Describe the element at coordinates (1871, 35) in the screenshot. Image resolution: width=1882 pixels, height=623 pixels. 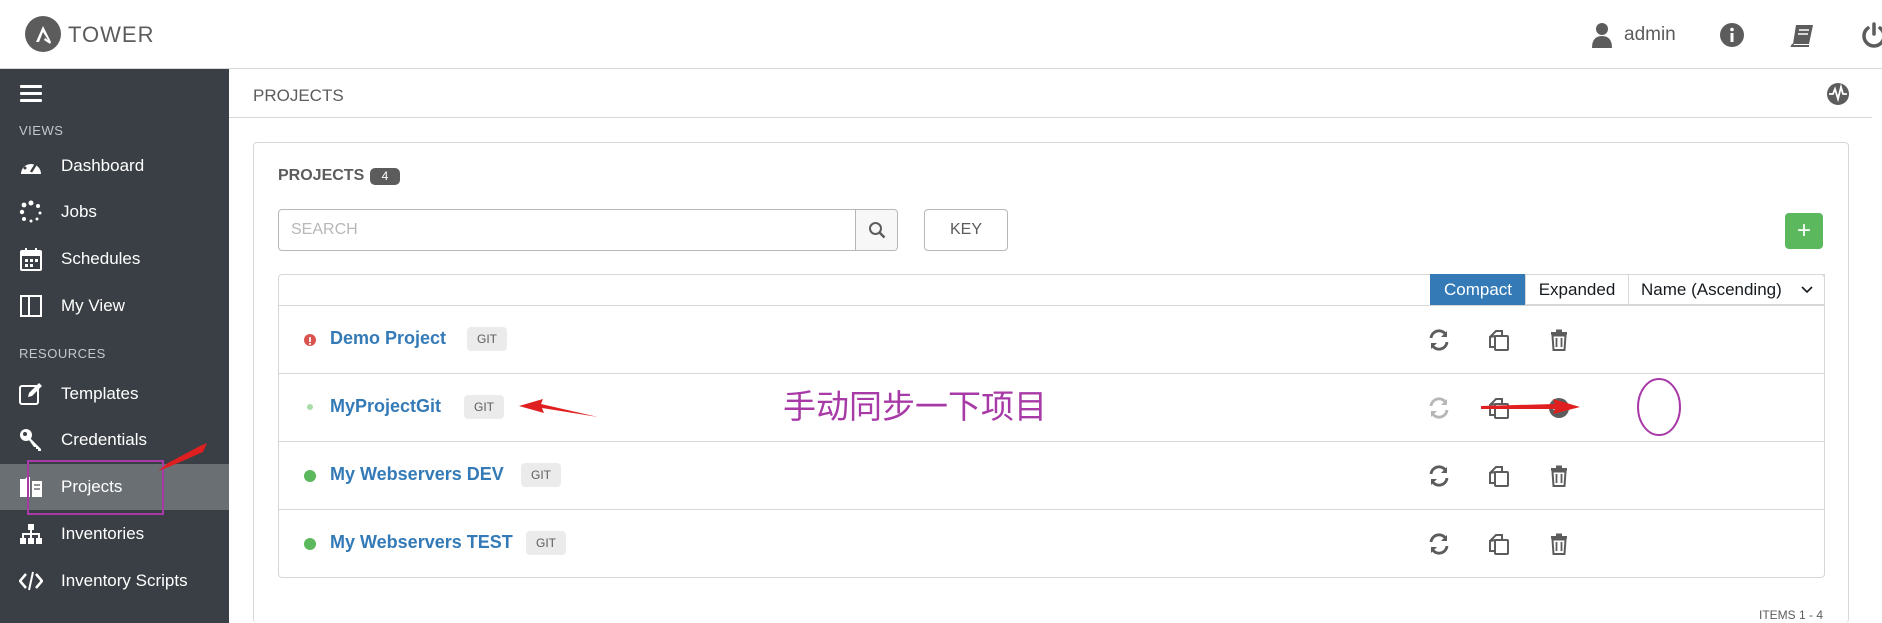
I see `logout-power-icon` at that location.